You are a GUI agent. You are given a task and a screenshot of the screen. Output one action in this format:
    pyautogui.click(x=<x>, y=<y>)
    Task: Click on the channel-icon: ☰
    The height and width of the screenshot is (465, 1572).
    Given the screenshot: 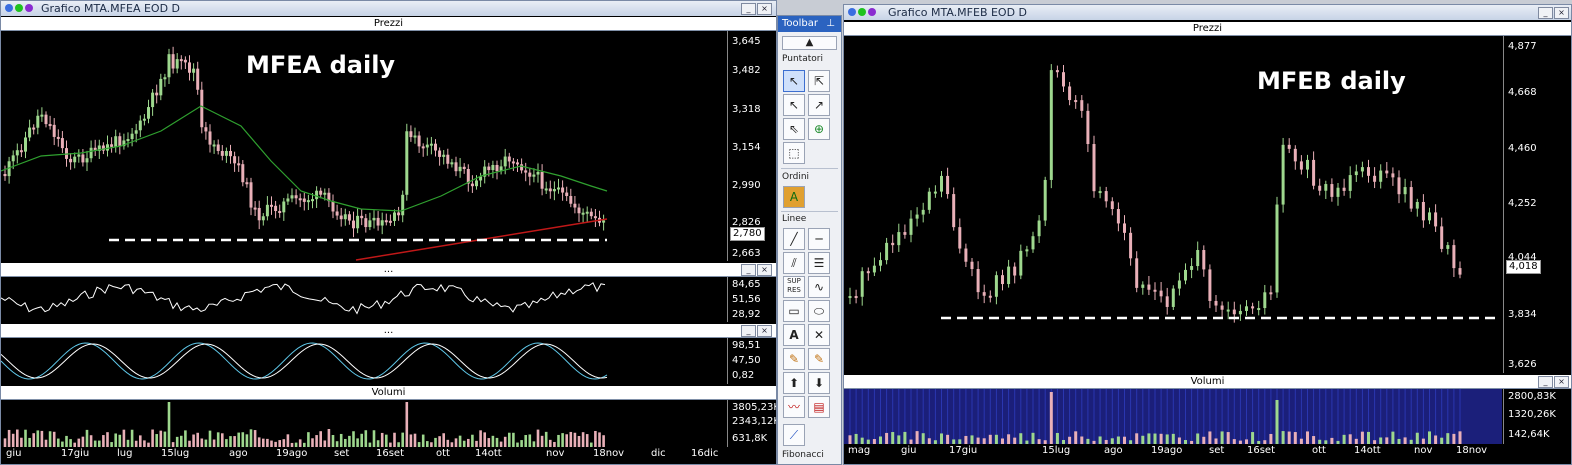 What is the action you would take?
    pyautogui.click(x=819, y=263)
    